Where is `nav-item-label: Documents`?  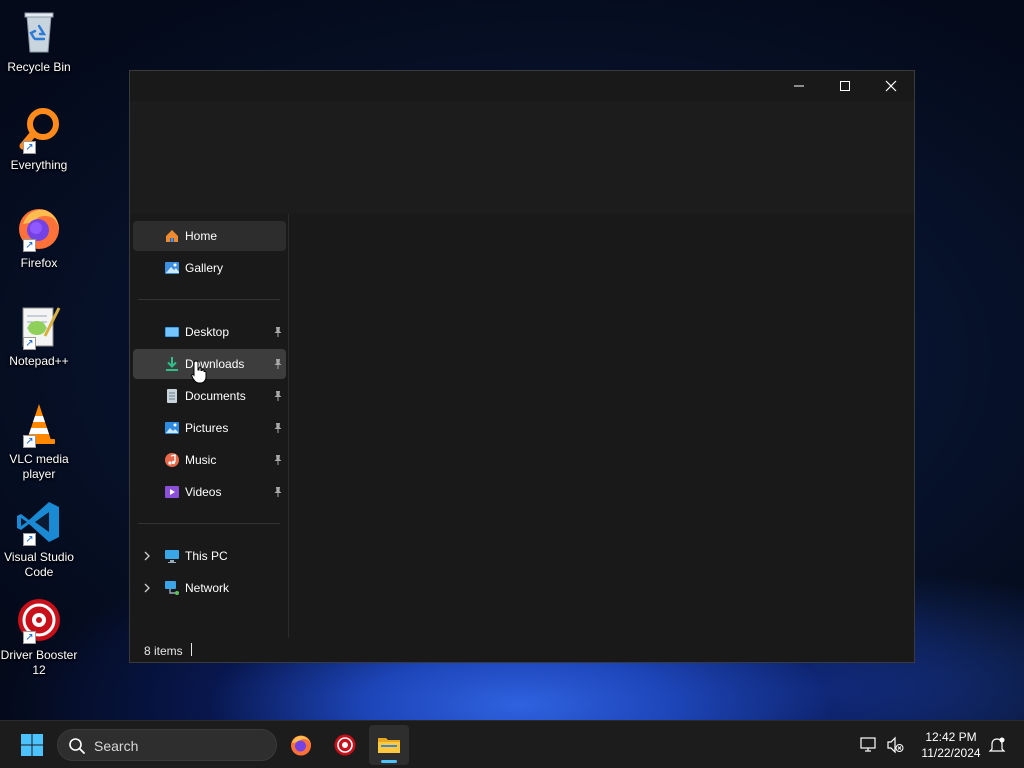
nav-item-label: Documents is located at coordinates (215, 396).